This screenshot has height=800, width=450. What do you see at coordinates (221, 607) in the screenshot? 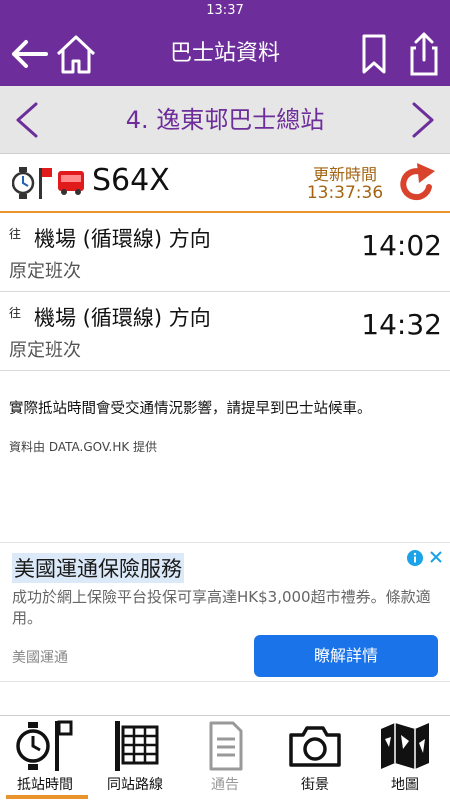
I see `ad-description: 成功於網上保險平台投保可享高達HK$3,000超市禮券。條款適用。` at bounding box center [221, 607].